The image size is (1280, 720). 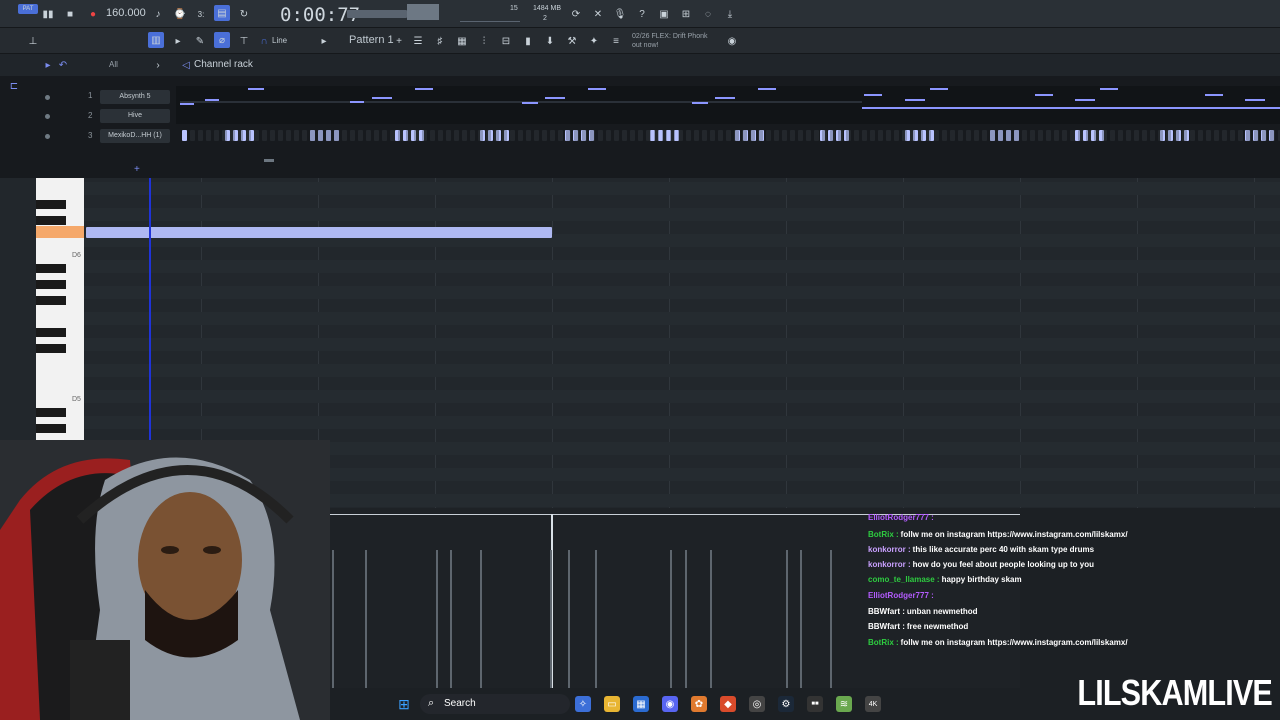 I want to click on store-icon: ▦, so click(x=641, y=704).